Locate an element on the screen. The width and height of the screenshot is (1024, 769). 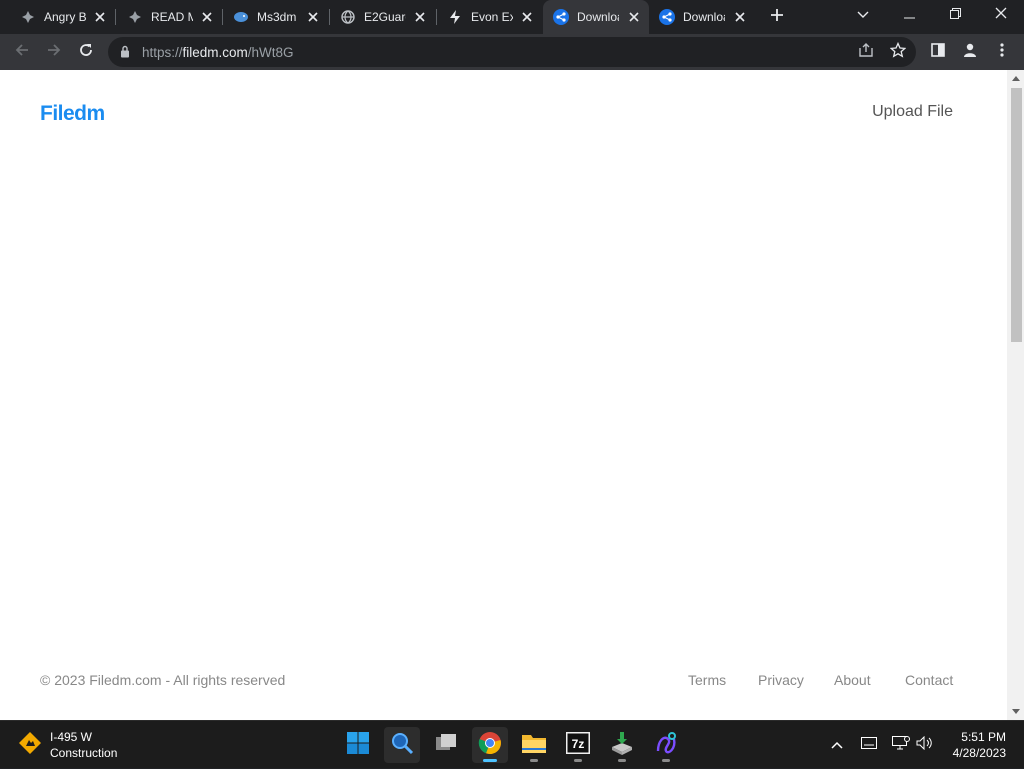
url-host: filedm.com is located at coordinates (215, 52).